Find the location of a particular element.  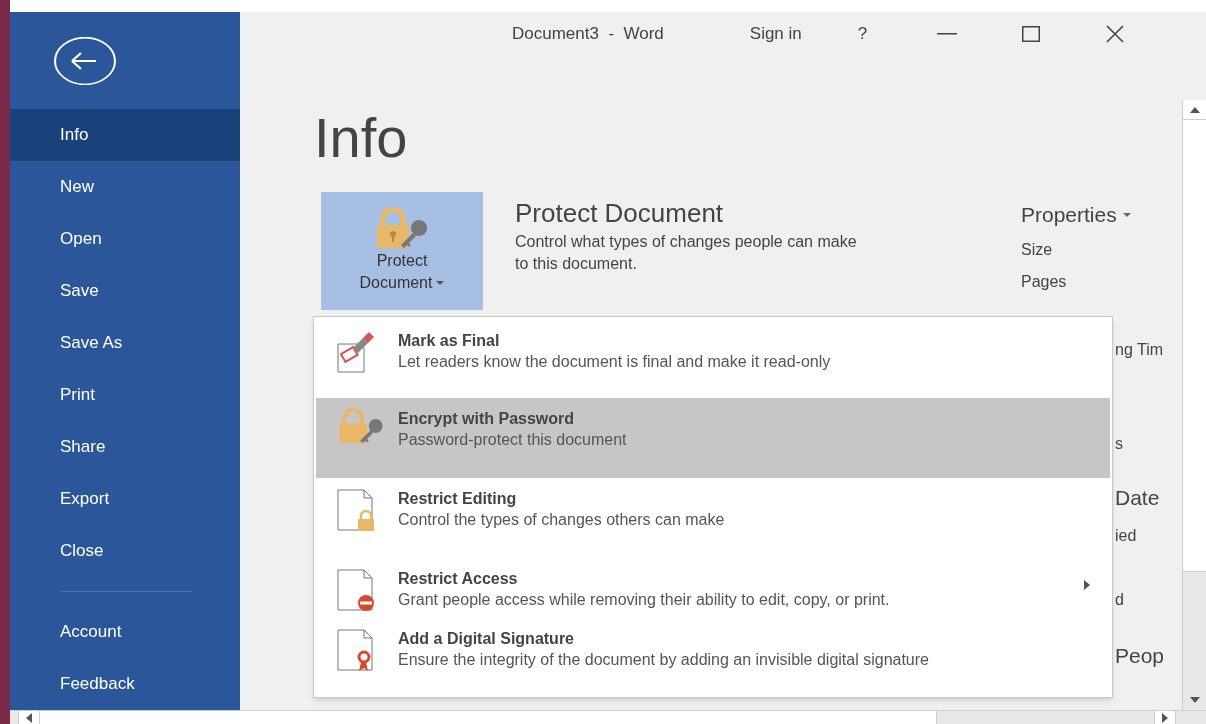

document-ribbon-icon is located at coordinates (356, 650).